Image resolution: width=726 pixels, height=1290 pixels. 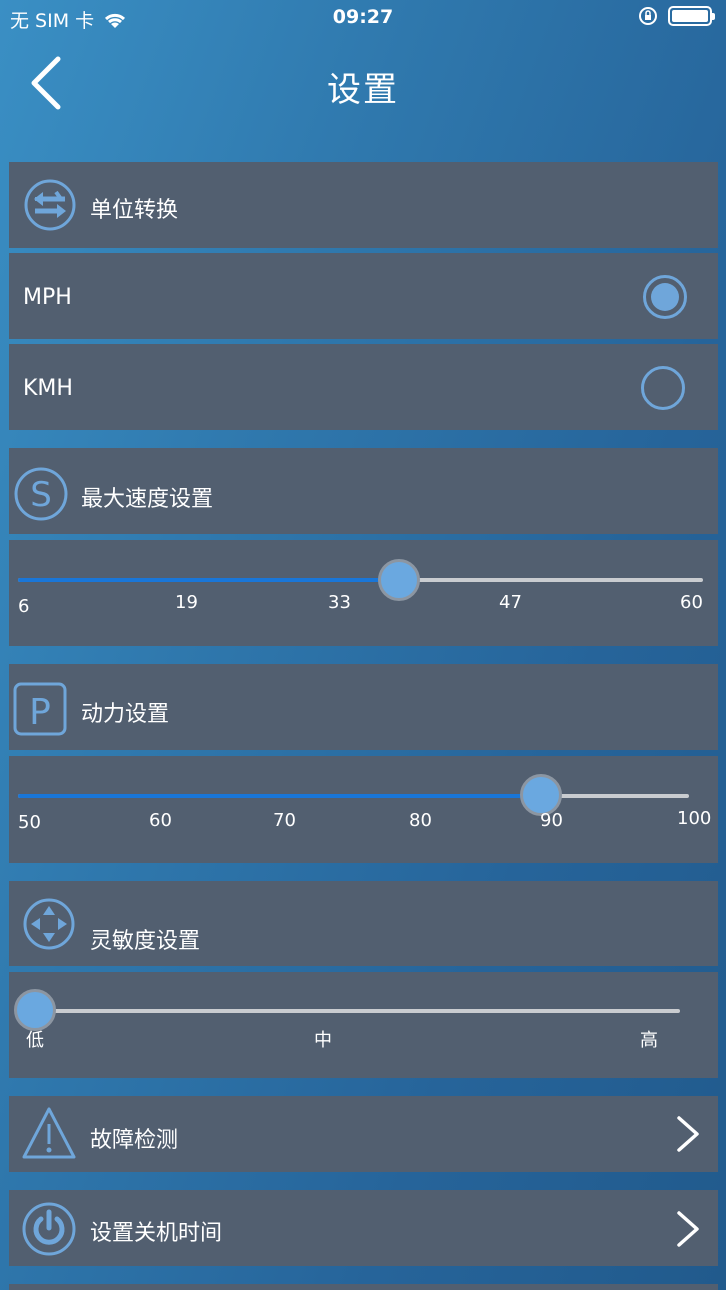 I want to click on kmh-radio, so click(x=663, y=388).